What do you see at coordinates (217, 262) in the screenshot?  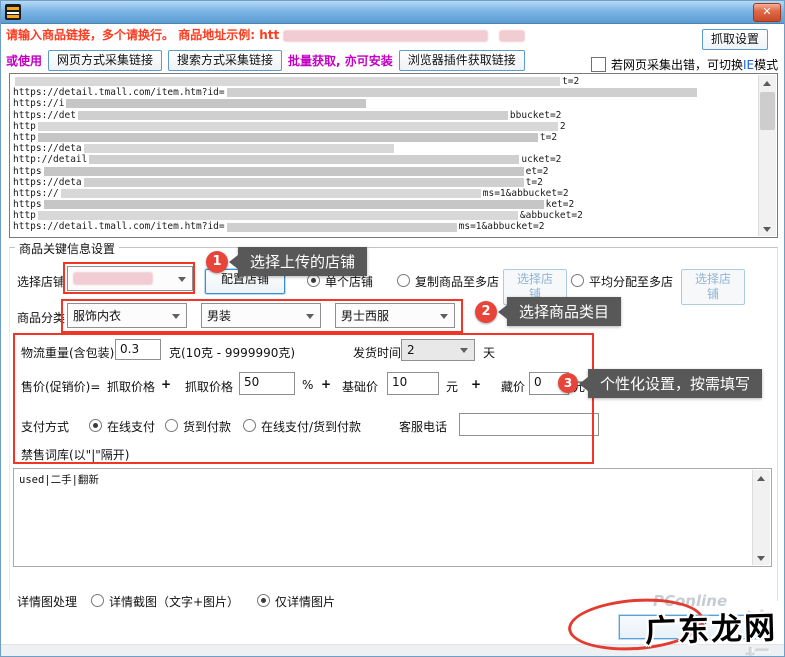 I see `step-1-badge: 1` at bounding box center [217, 262].